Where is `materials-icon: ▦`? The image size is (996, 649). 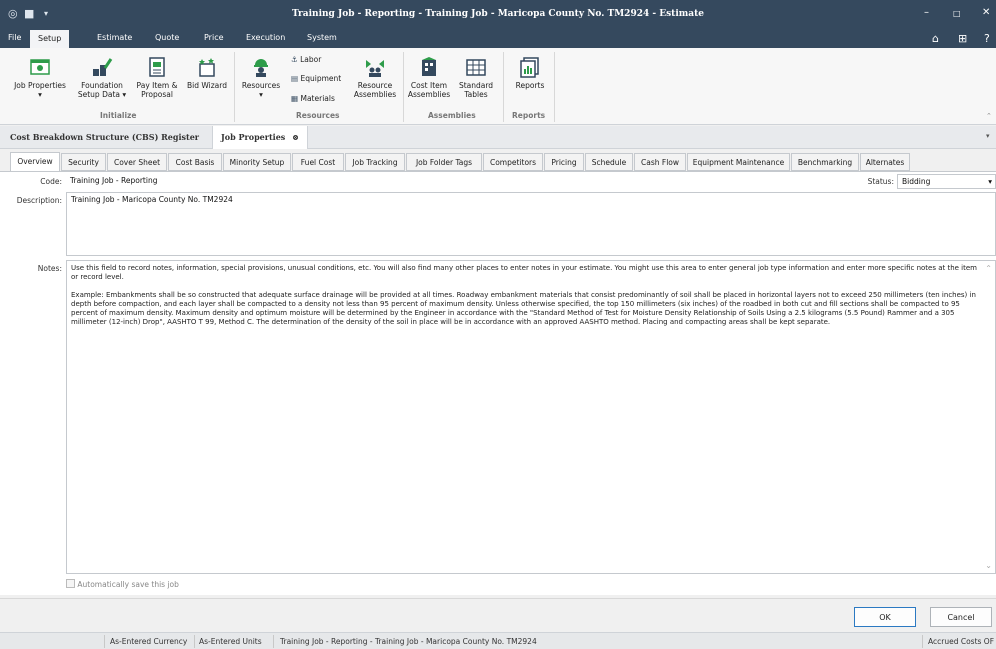
materials-icon: ▦ is located at coordinates (295, 98).